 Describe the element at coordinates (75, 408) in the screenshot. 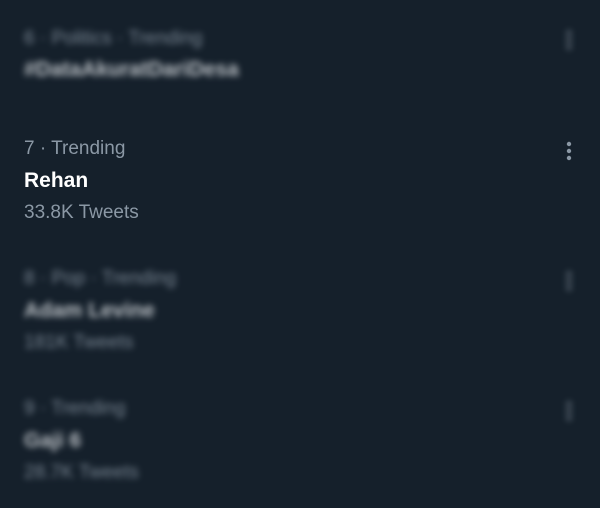

I see `trend-meta: 9 · Trending` at that location.